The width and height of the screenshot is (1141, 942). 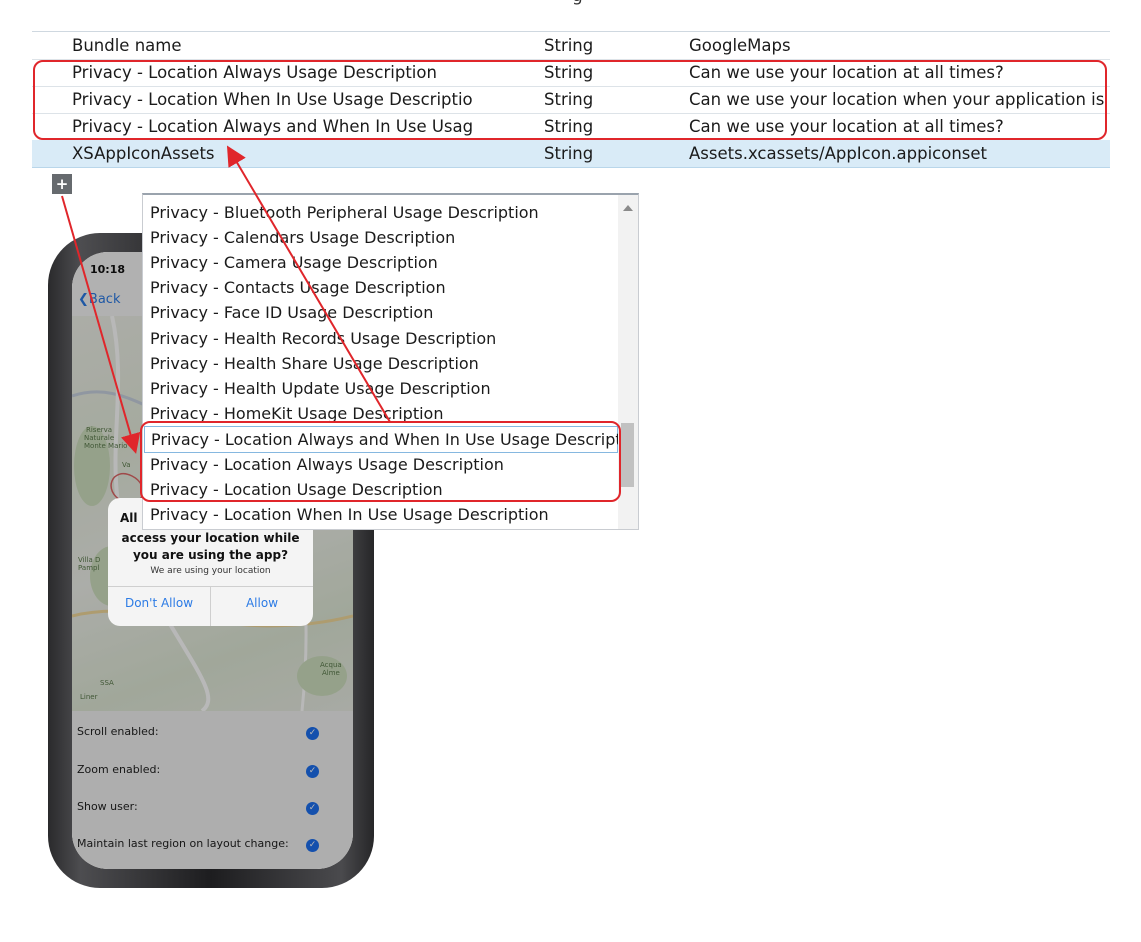 What do you see at coordinates (627, 455) in the screenshot?
I see `scroll-thumb` at bounding box center [627, 455].